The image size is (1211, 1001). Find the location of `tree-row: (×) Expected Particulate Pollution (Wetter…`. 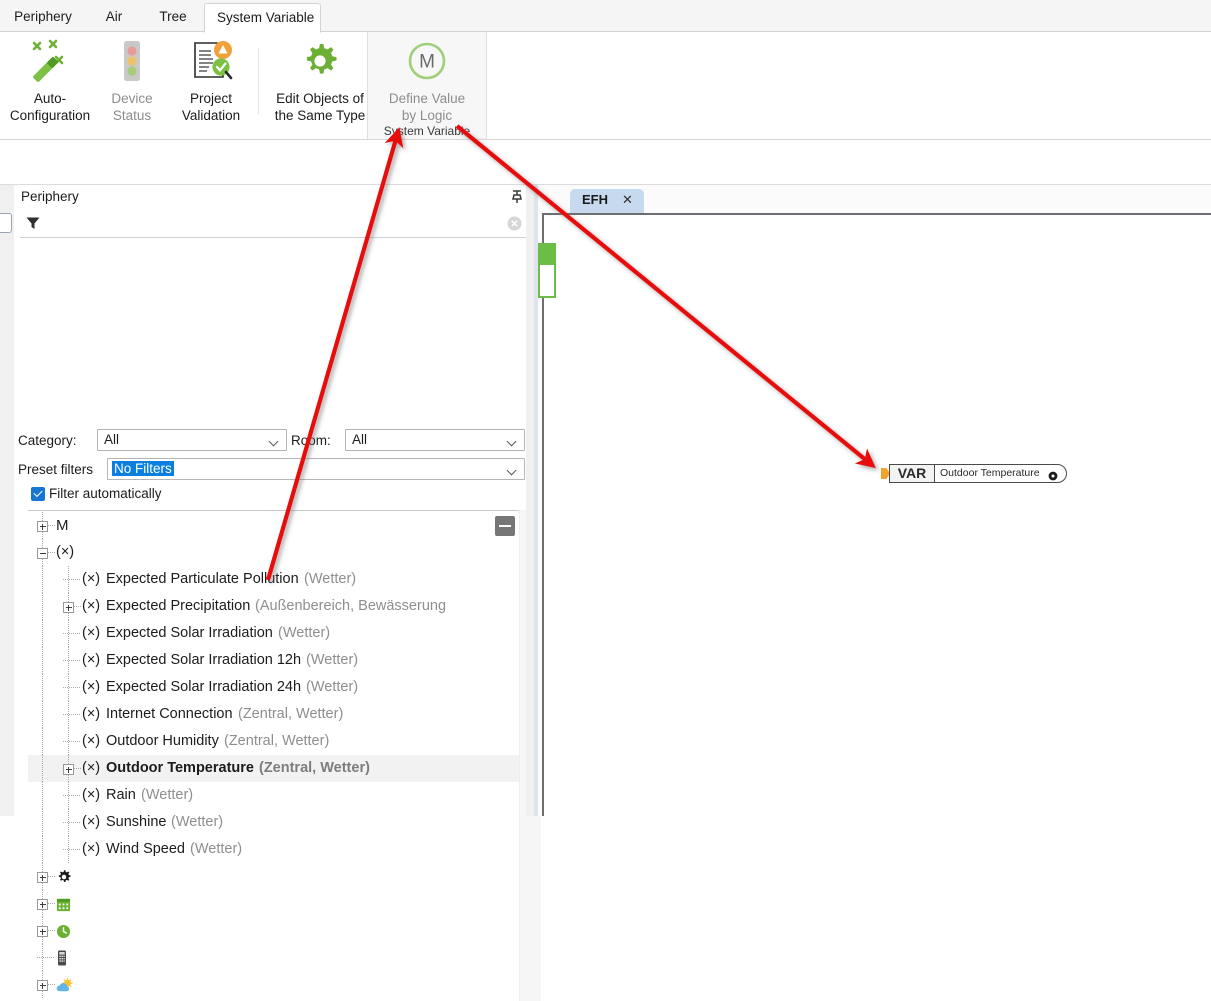

tree-row: (×) Expected Particulate Pollution (Wetter… is located at coordinates (276, 579).